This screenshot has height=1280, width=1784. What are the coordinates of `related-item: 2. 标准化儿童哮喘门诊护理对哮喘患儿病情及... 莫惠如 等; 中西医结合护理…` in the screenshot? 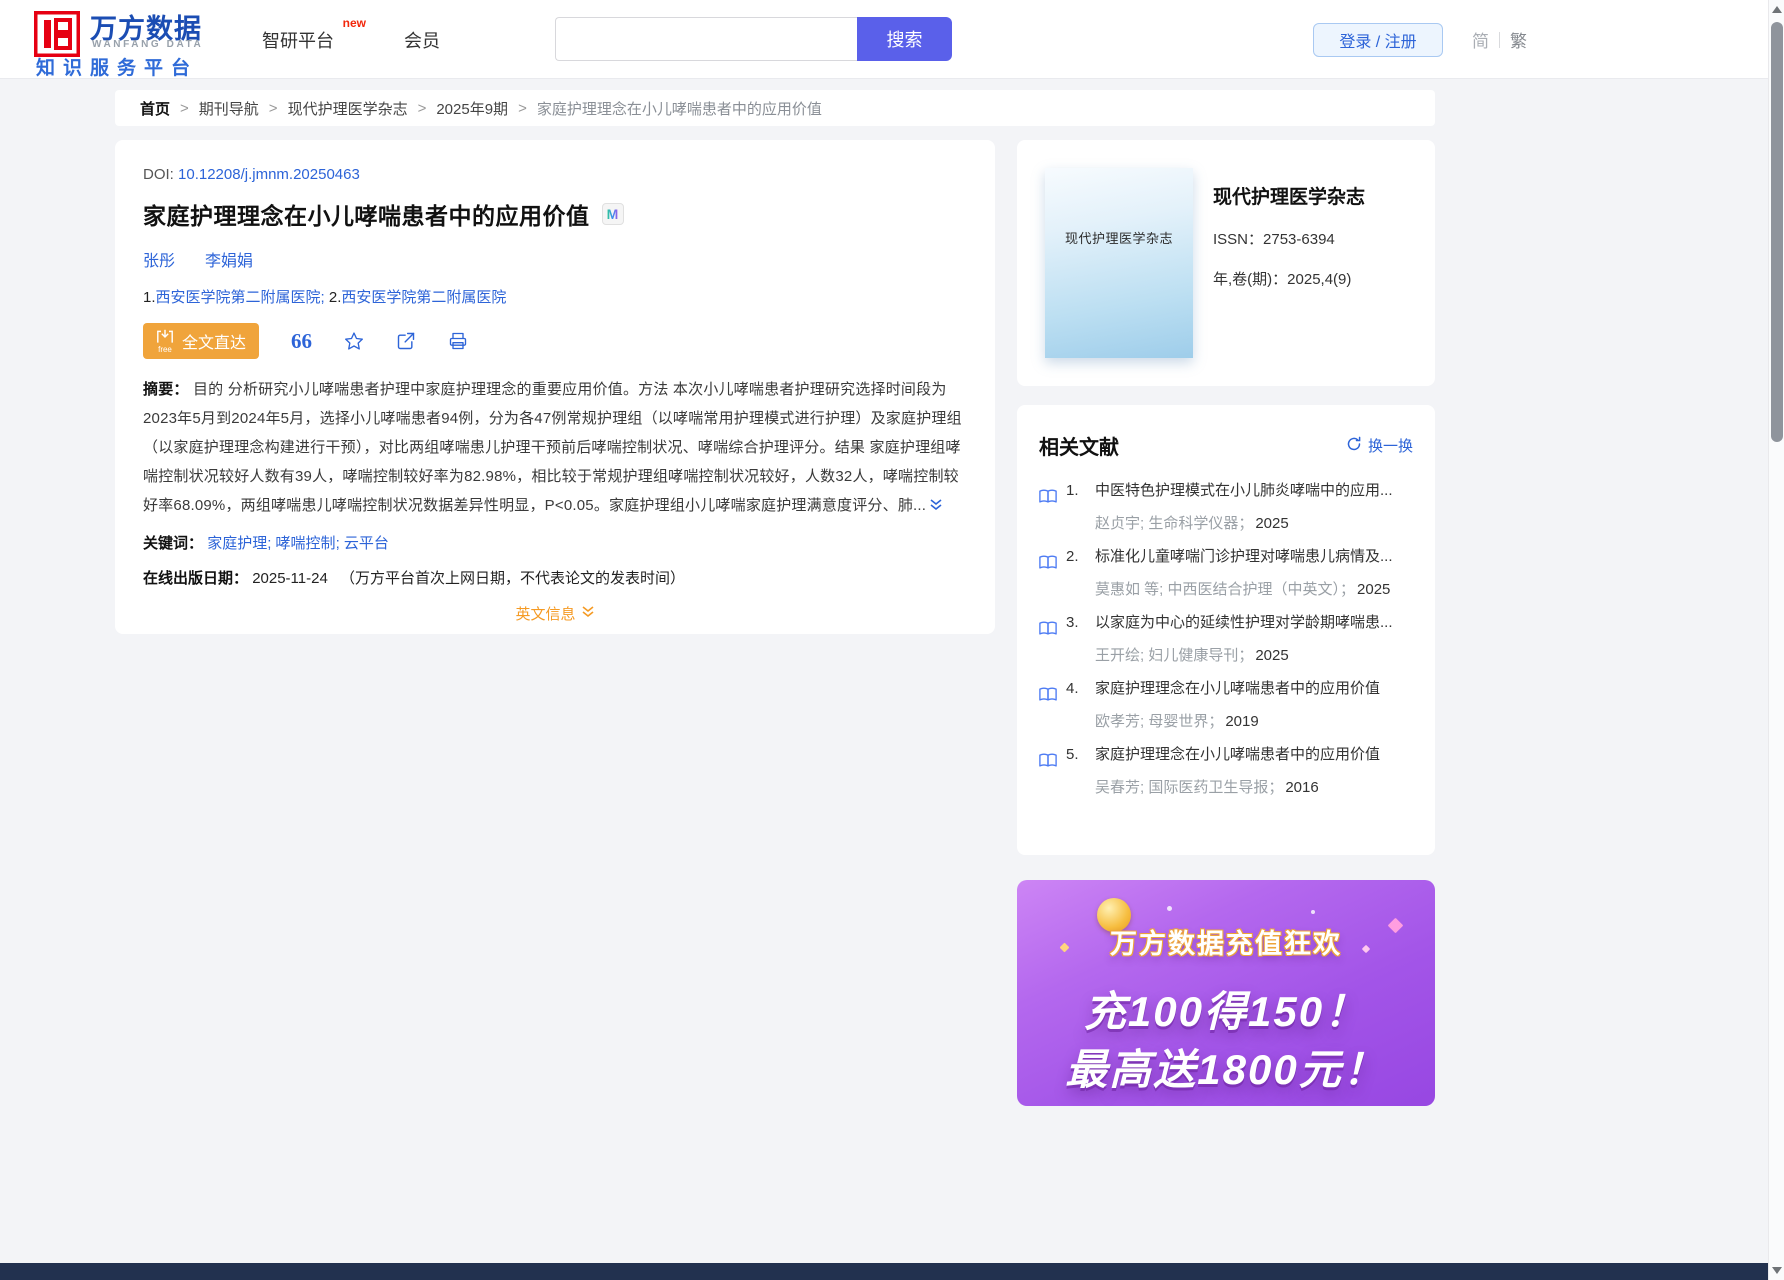 It's located at (1226, 573).